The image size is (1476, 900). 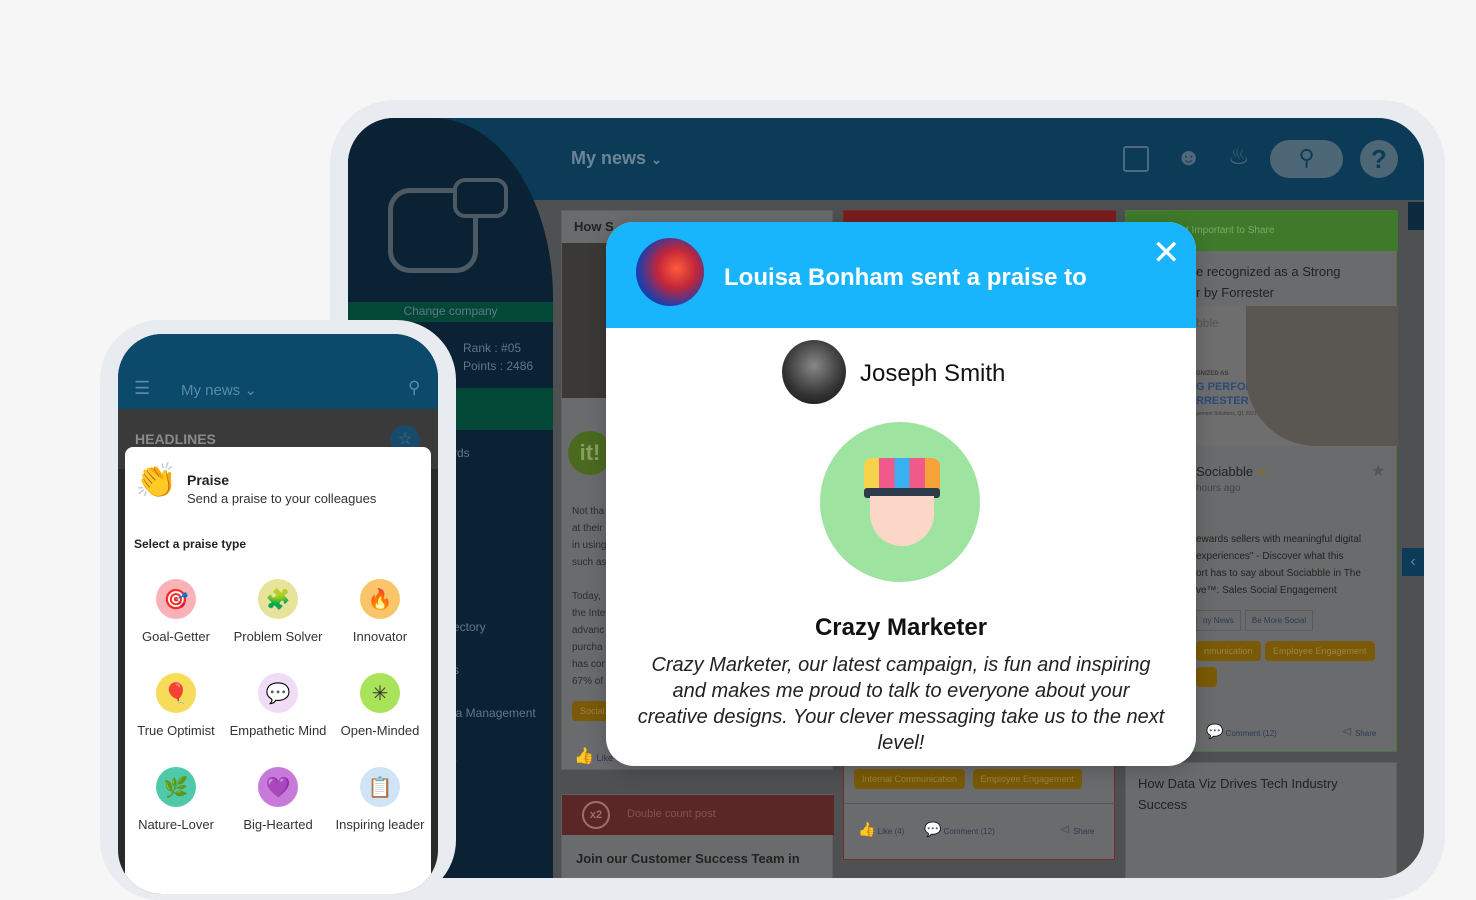 I want to click on flame-pencil-icon: 🔥, so click(x=380, y=599).